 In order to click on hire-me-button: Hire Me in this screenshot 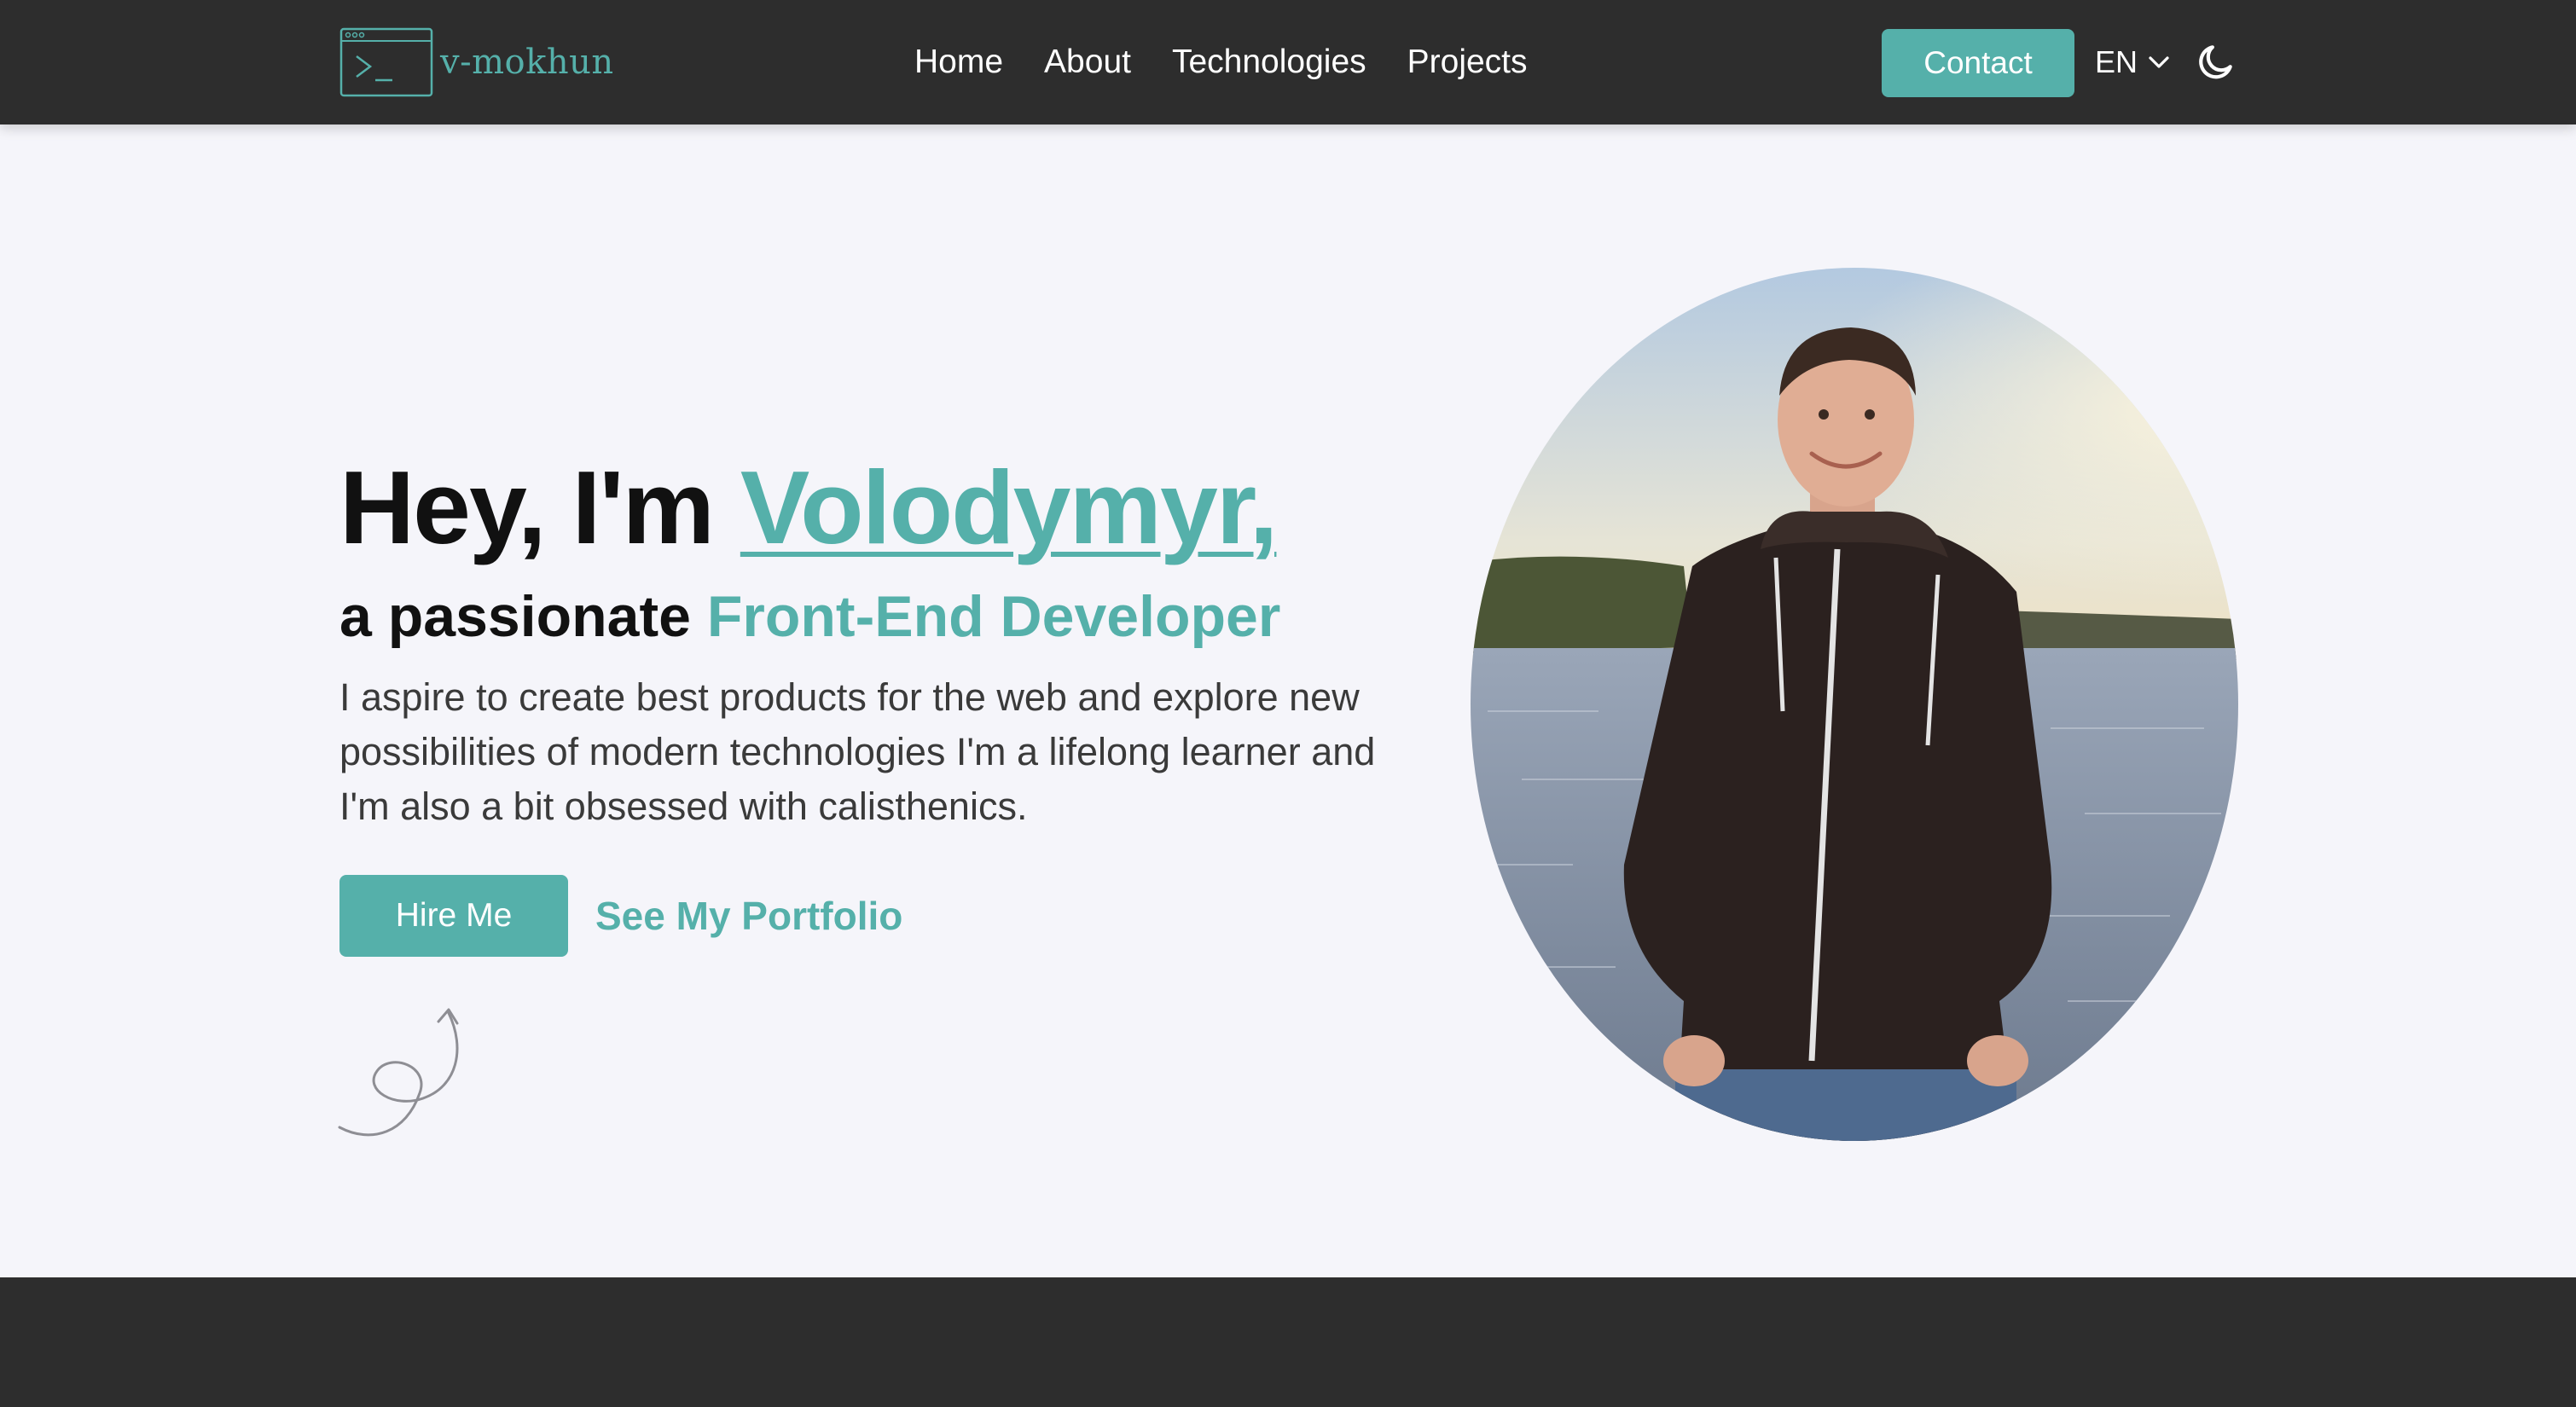, I will do `click(453, 916)`.